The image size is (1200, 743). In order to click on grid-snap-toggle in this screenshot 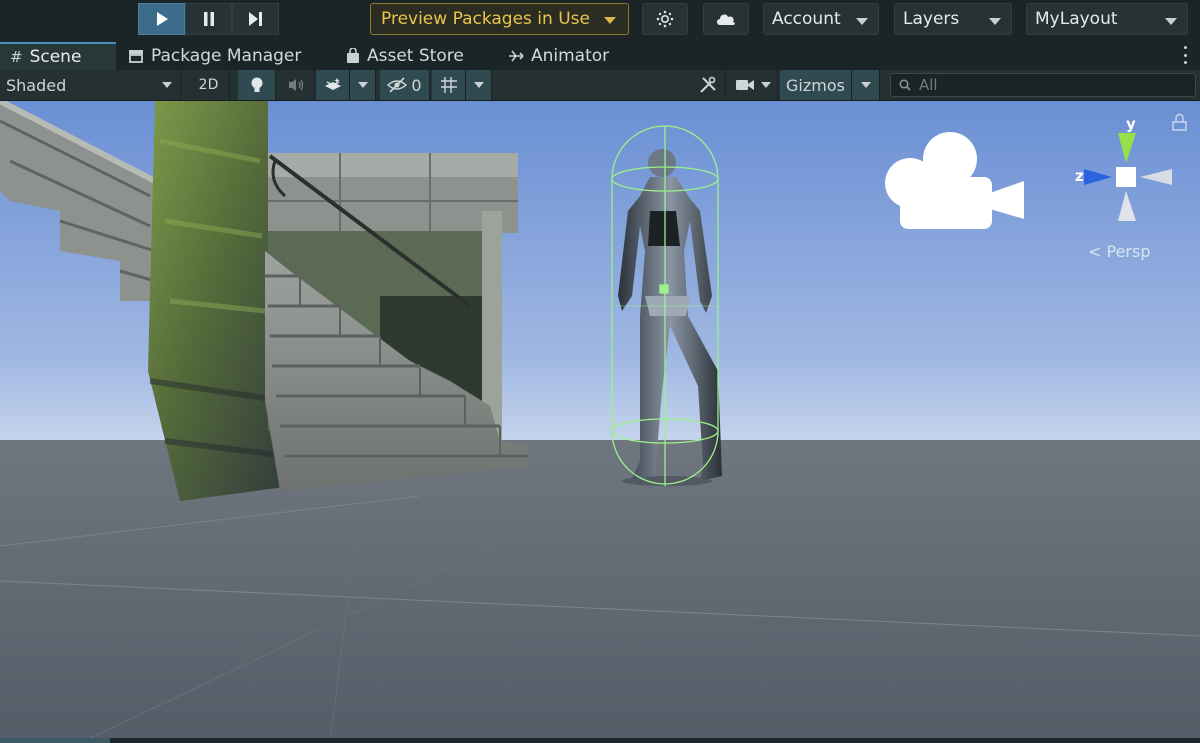, I will do `click(449, 85)`.